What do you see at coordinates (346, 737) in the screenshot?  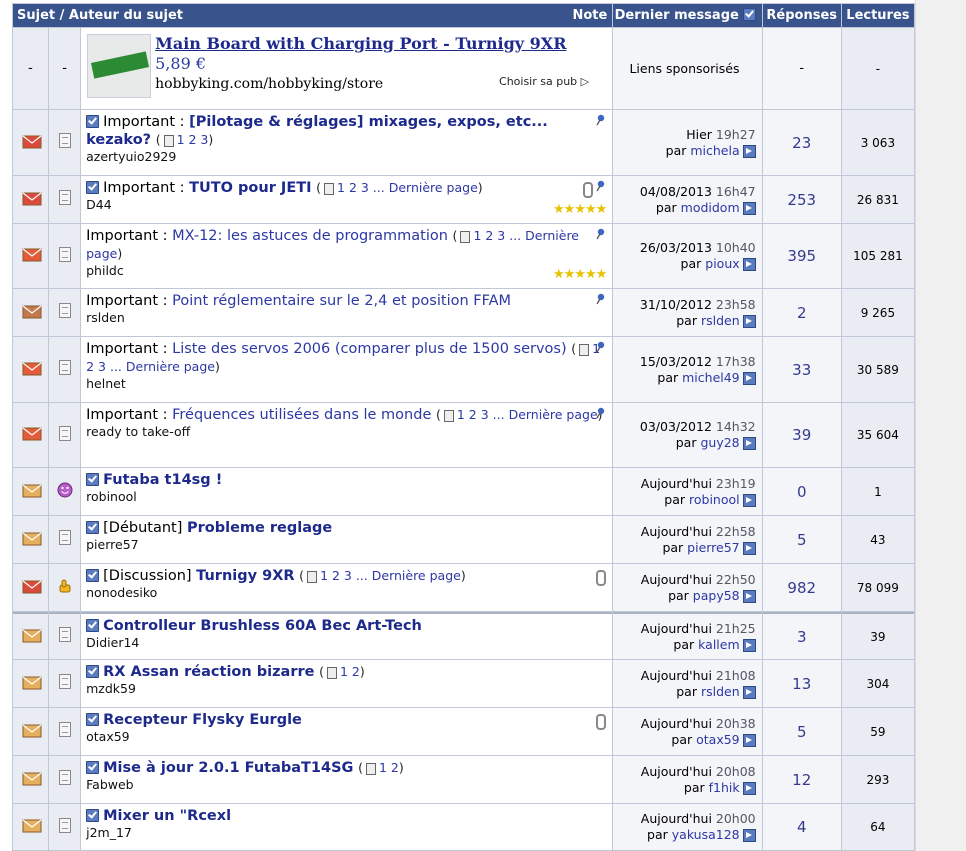 I see `topic-author: otax59` at bounding box center [346, 737].